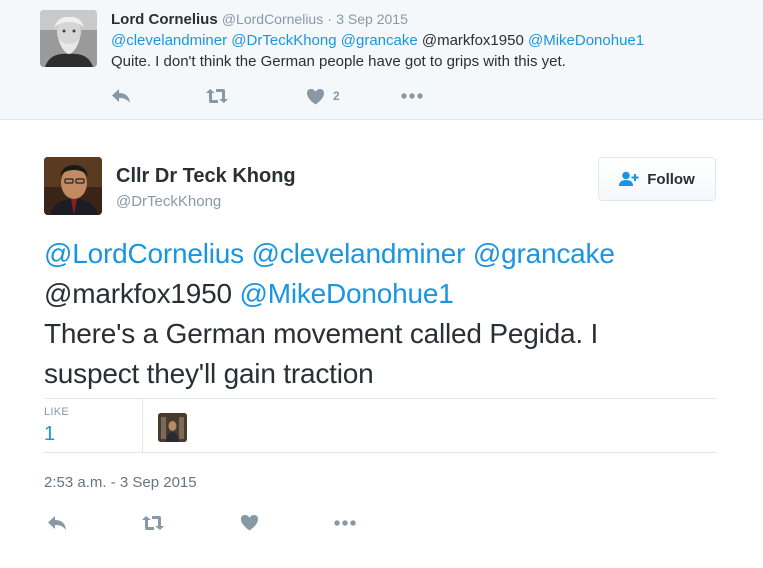 This screenshot has height=568, width=763. Describe the element at coordinates (142, 425) in the screenshot. I see `stats-separator` at that location.